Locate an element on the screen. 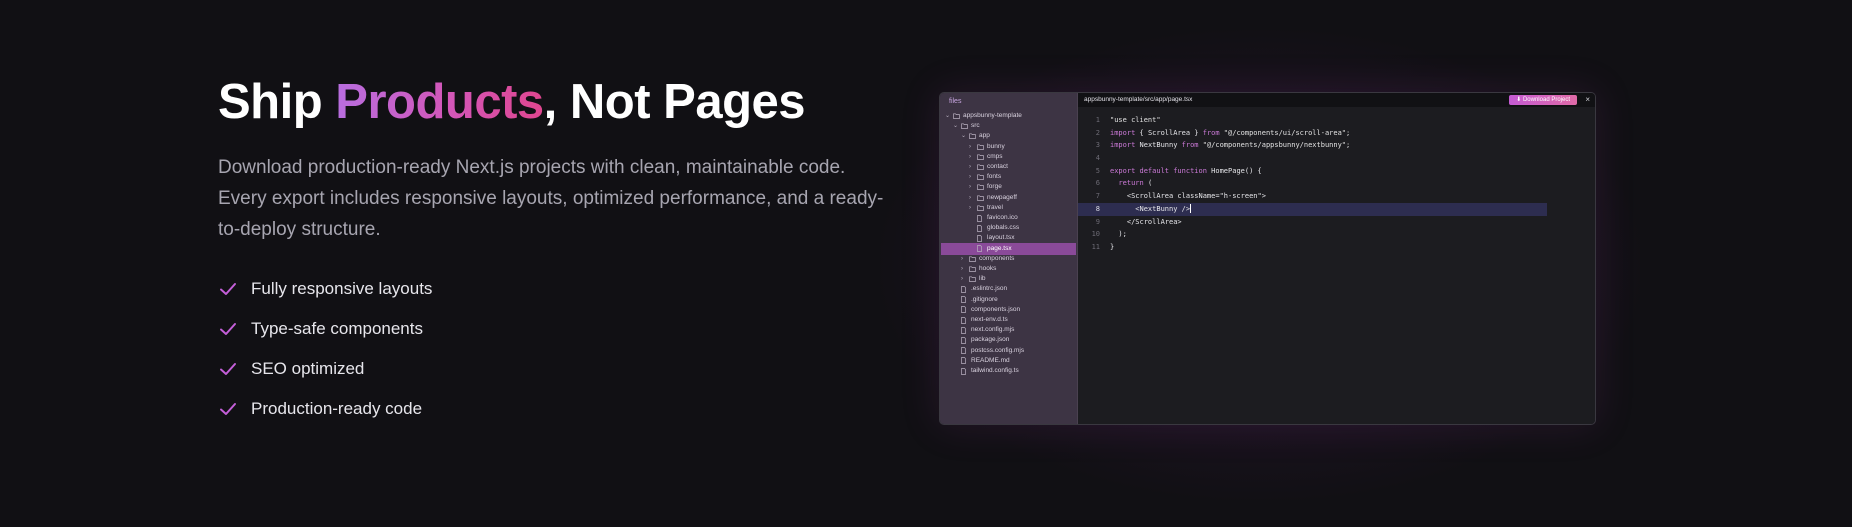 This screenshot has height=527, width=1852. title-highlight: Products is located at coordinates (439, 102).